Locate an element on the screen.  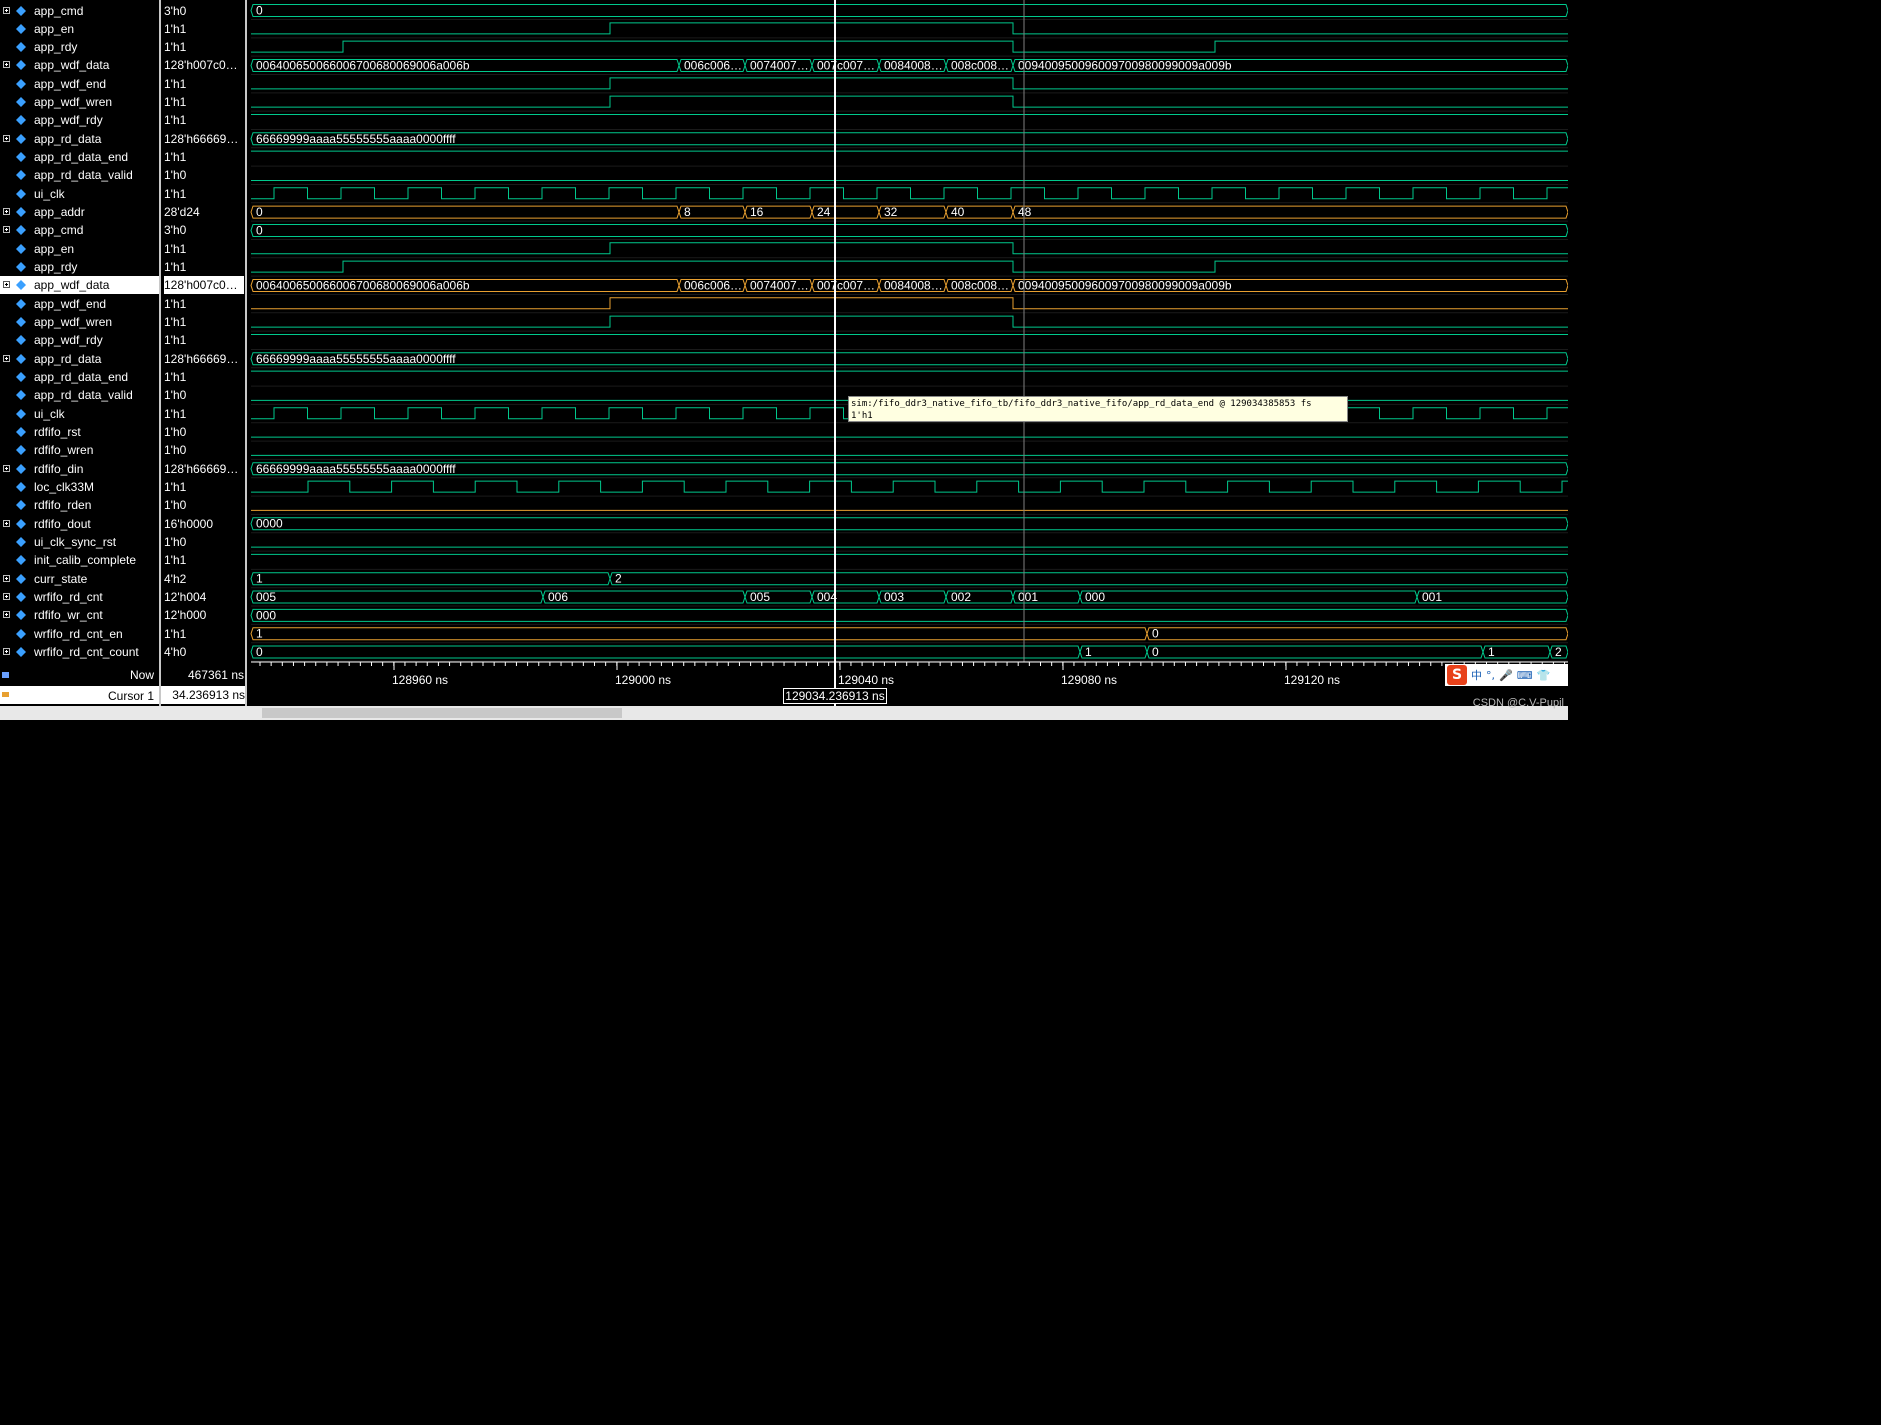
signal-row: rdfifo_wren is located at coordinates (79, 450).